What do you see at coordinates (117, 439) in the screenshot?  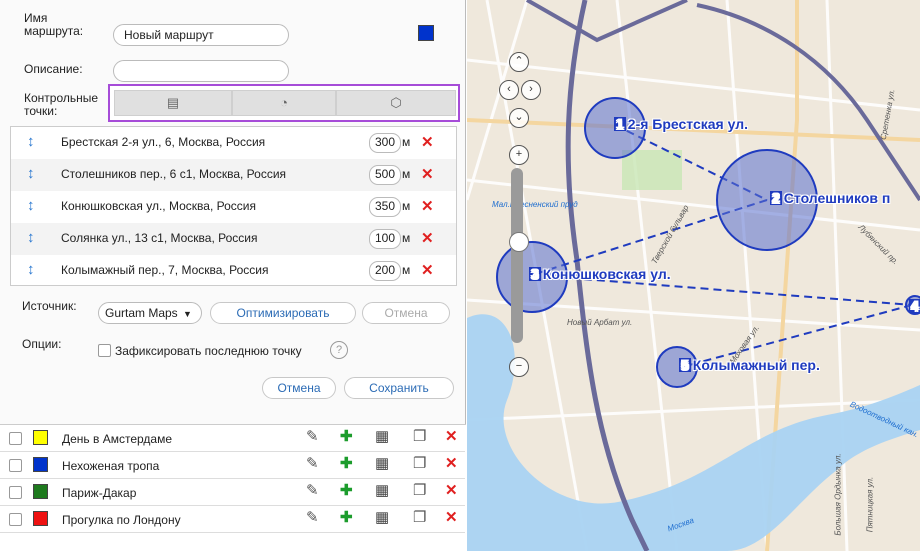 I see `route-name: День в Амстердаме` at bounding box center [117, 439].